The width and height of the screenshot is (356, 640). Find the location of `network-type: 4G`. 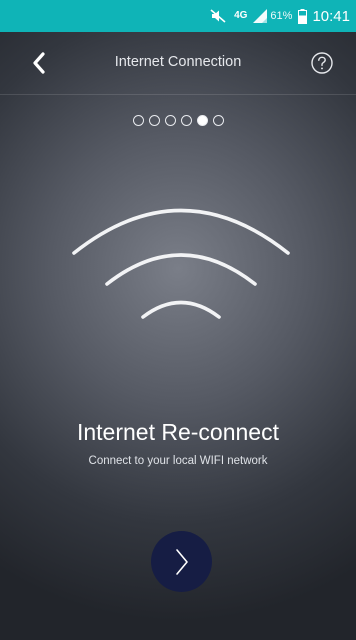

network-type: 4G is located at coordinates (240, 16).